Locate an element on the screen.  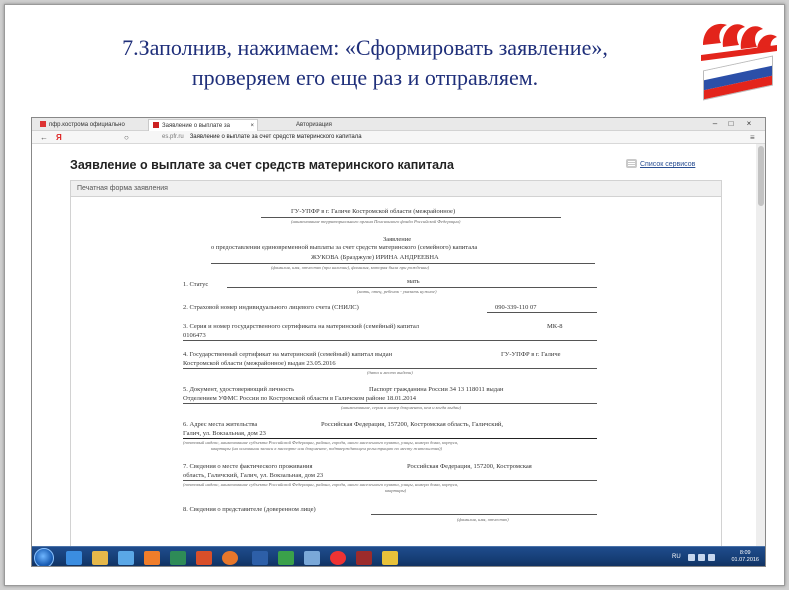
address-line2: Галич, ул. Вокзальная, дом 23 is located at coordinates (224, 433).